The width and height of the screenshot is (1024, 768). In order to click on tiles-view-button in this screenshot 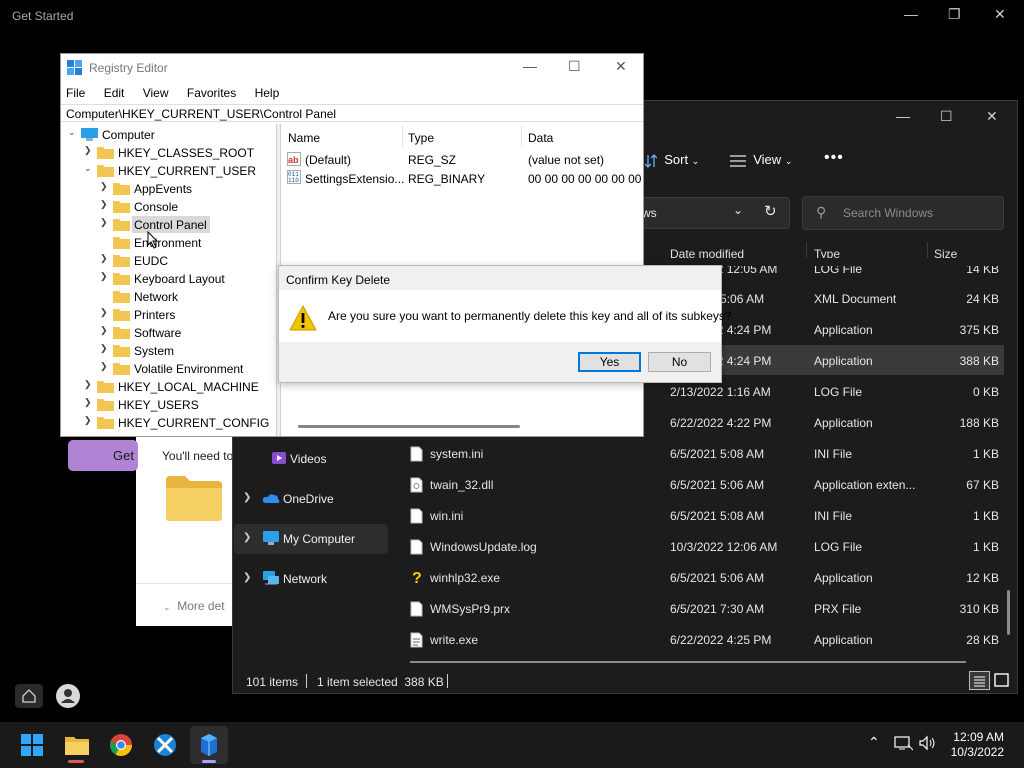, I will do `click(1001, 680)`.